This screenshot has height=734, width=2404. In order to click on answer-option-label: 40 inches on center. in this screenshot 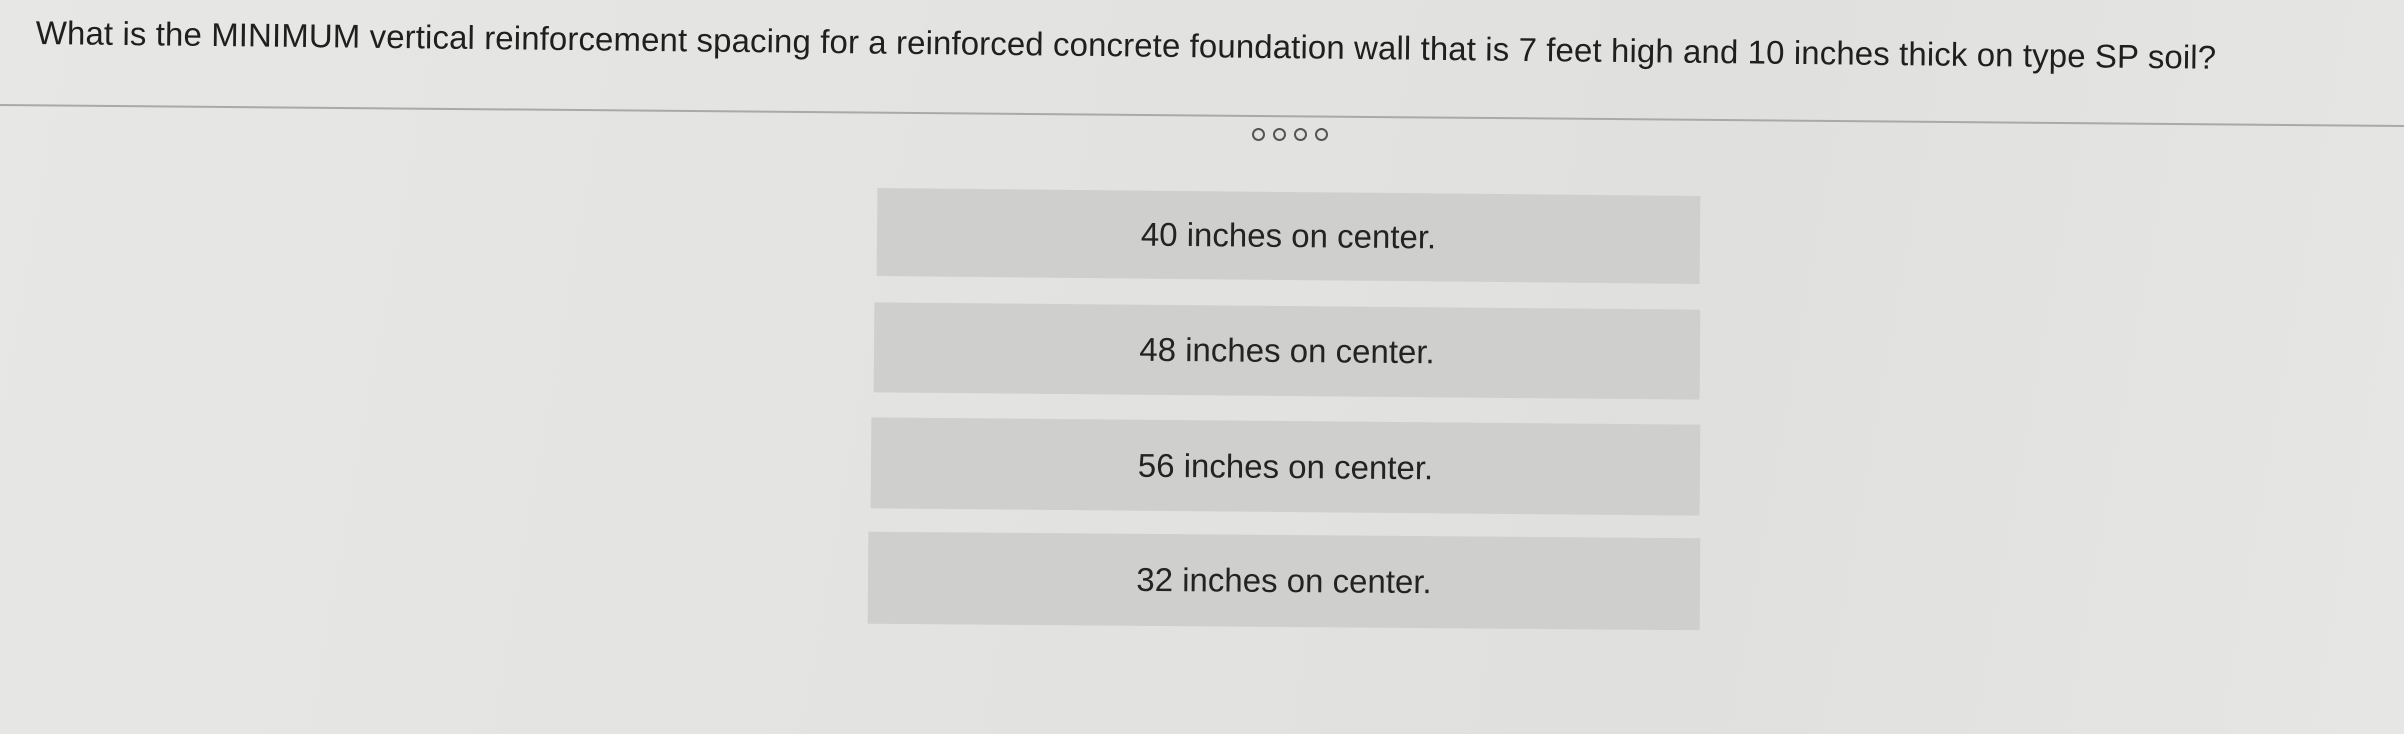, I will do `click(1288, 235)`.